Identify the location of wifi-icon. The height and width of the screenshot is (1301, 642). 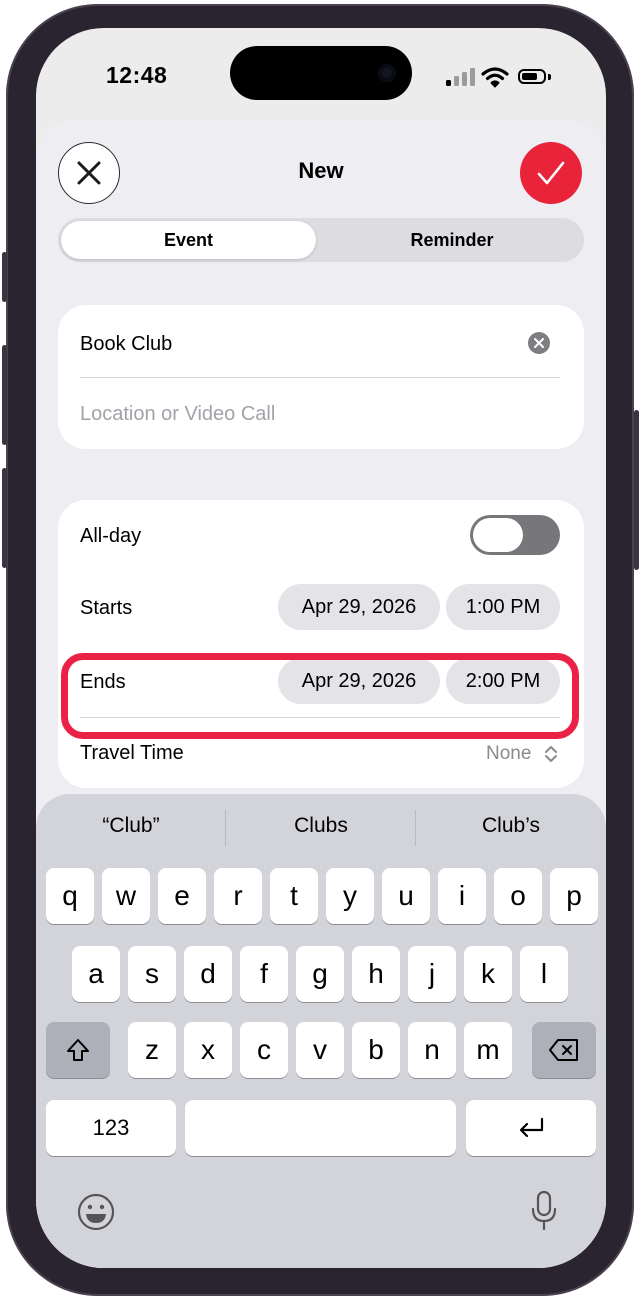
(495, 77).